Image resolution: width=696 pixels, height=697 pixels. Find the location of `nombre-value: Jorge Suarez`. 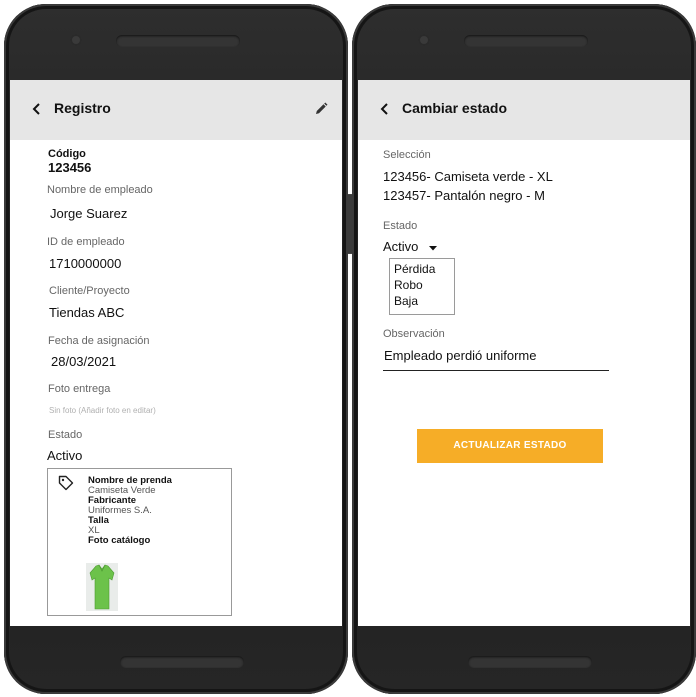

nombre-value: Jorge Suarez is located at coordinates (89, 213).